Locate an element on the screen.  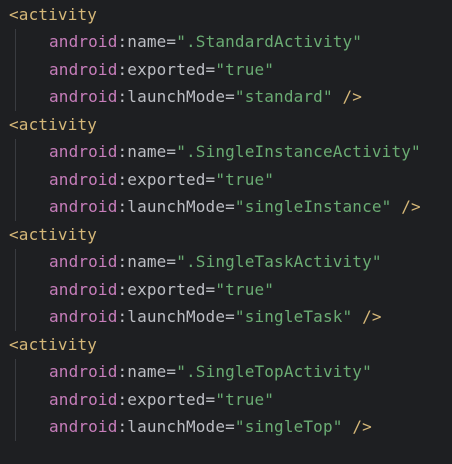
attr-value: ".SingleTaskActivity" is located at coordinates (279, 261).